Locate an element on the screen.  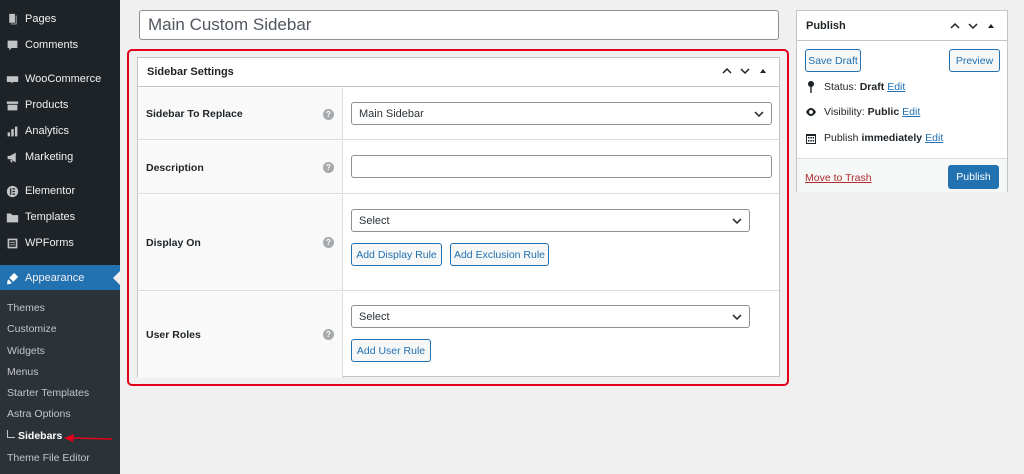
elementor-icon is located at coordinates (12, 191).